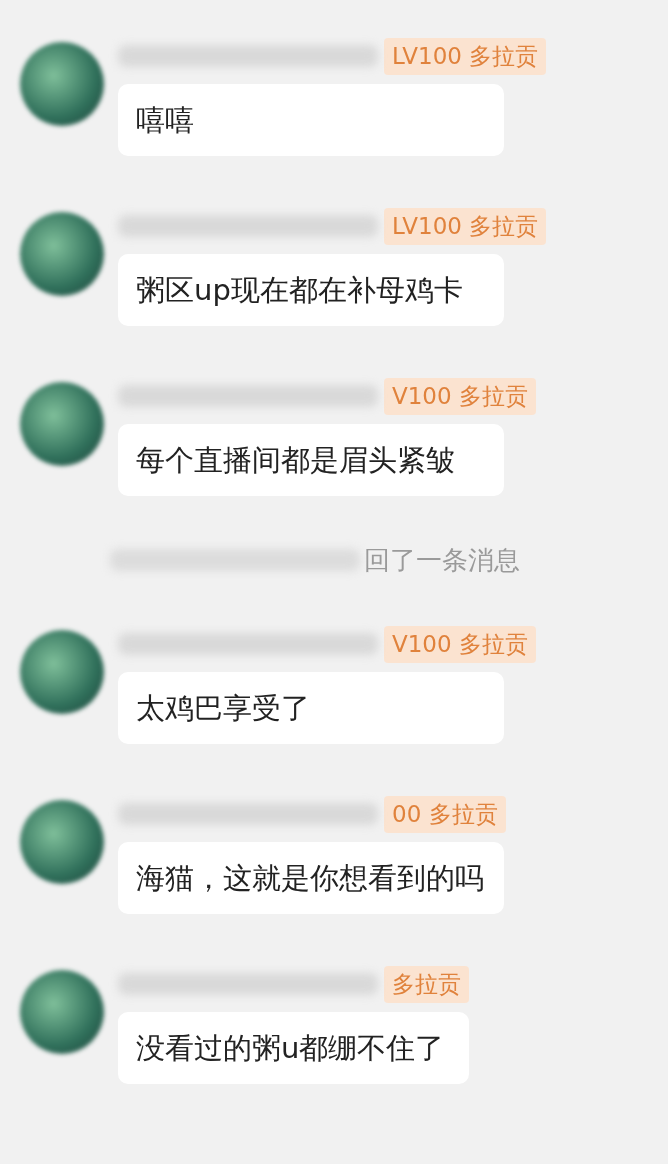  I want to click on message-bubble: 嘻嘻, so click(311, 120).